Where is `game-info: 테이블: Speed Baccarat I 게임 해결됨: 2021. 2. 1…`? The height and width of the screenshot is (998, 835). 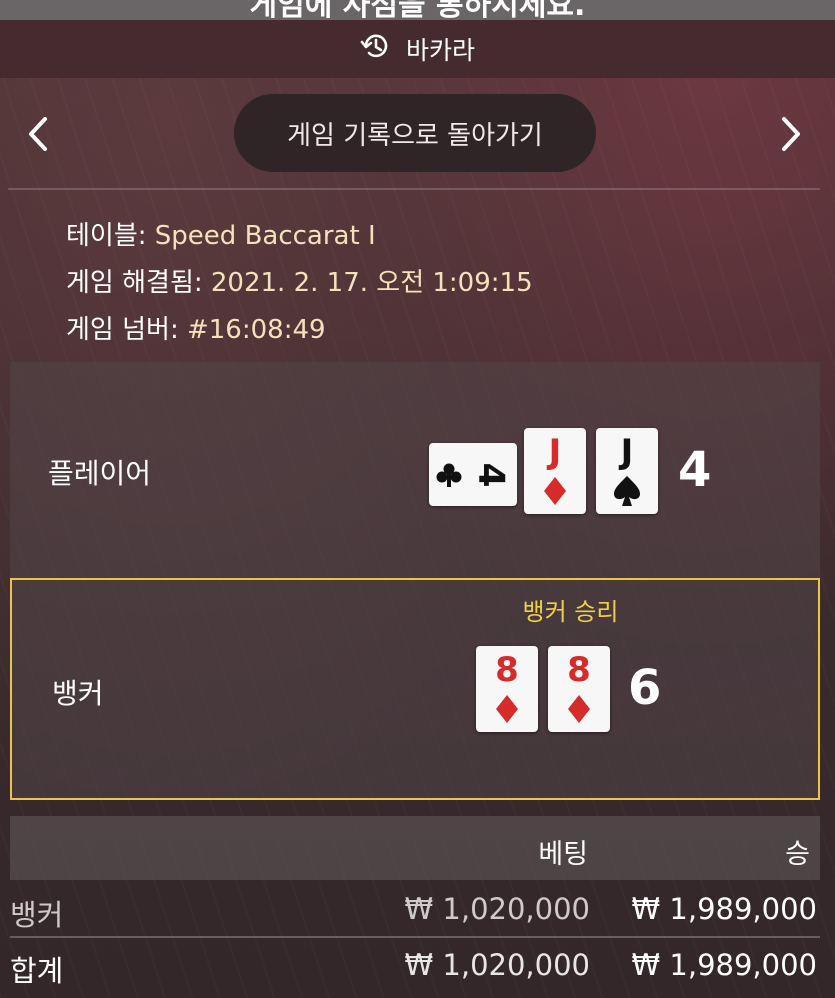 game-info: 테이블: Speed Baccarat I 게임 해결됨: 2021. 2. 1… is located at coordinates (299, 285).